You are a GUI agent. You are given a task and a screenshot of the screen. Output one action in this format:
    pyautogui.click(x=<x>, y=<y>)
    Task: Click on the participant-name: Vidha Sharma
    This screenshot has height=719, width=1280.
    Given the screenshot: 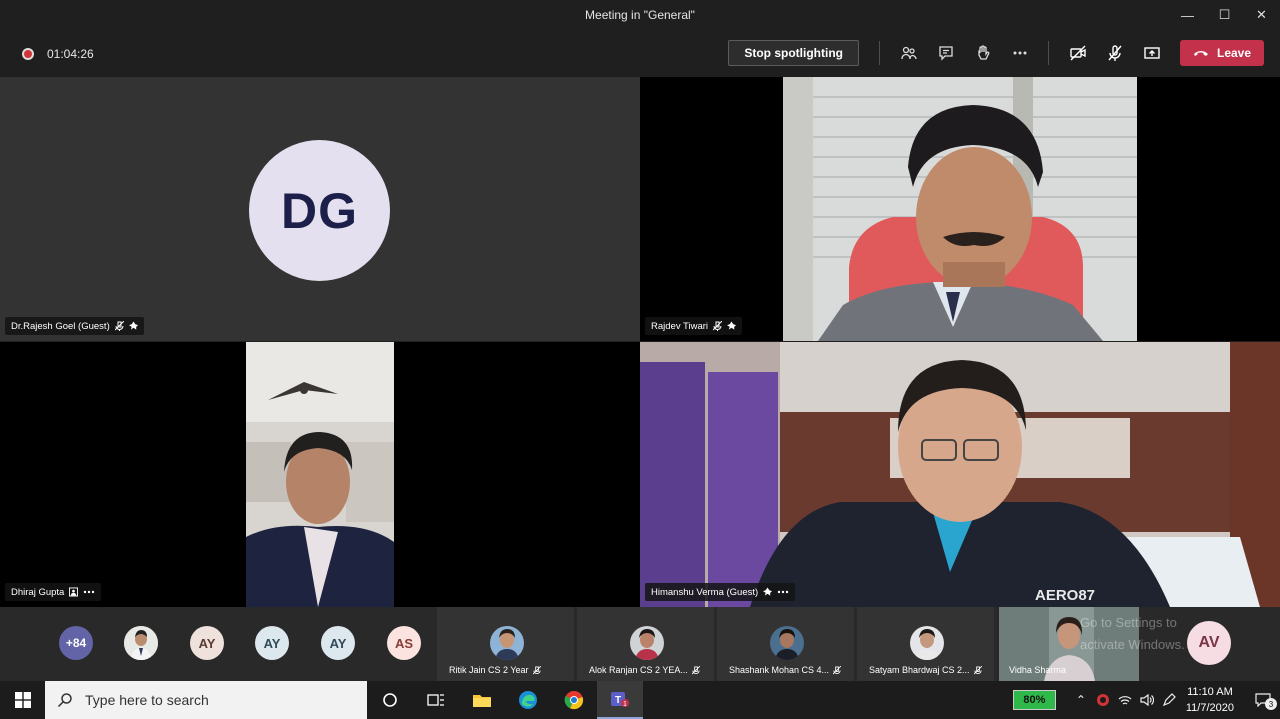 What is the action you would take?
    pyautogui.click(x=1037, y=670)
    